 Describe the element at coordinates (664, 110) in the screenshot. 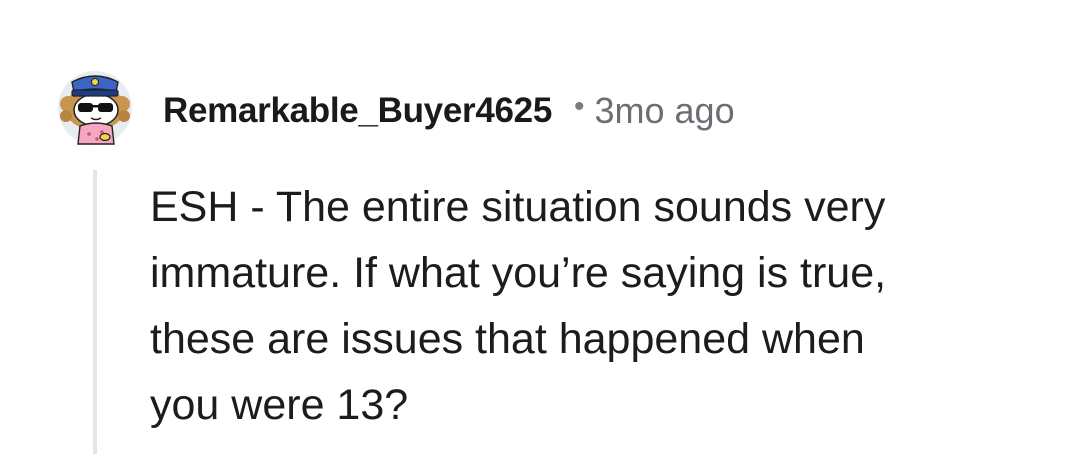

I see `comment-timestamp: 3mo ago` at that location.